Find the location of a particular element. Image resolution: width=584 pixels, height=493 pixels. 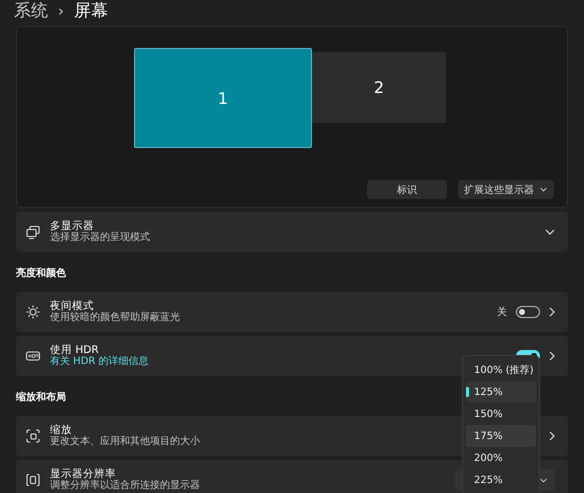

section-header: 亮度和颜色 is located at coordinates (41, 273).